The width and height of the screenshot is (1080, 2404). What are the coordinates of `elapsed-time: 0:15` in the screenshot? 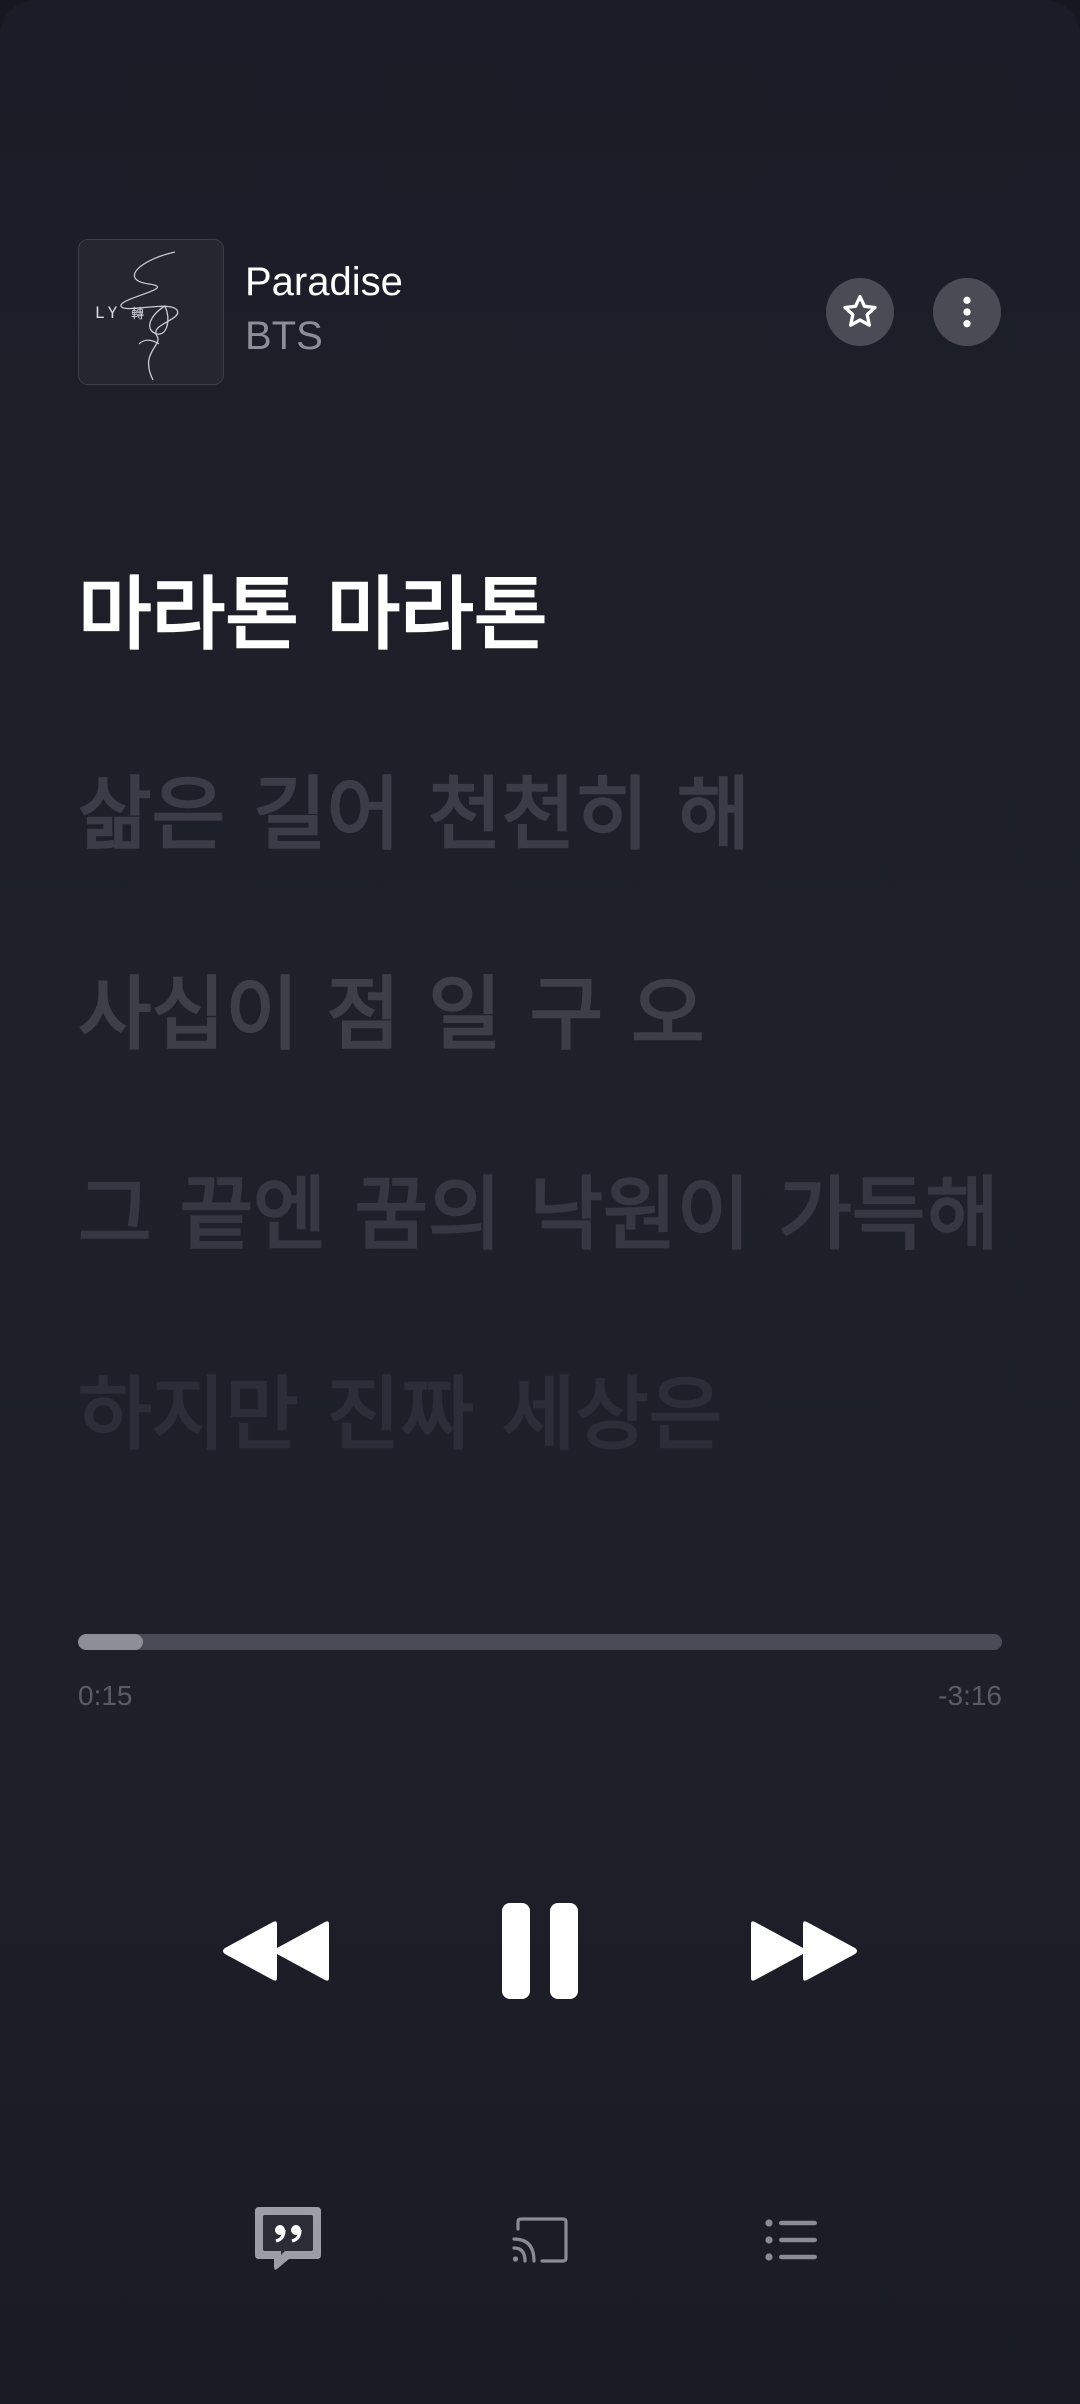 It's located at (105, 1695).